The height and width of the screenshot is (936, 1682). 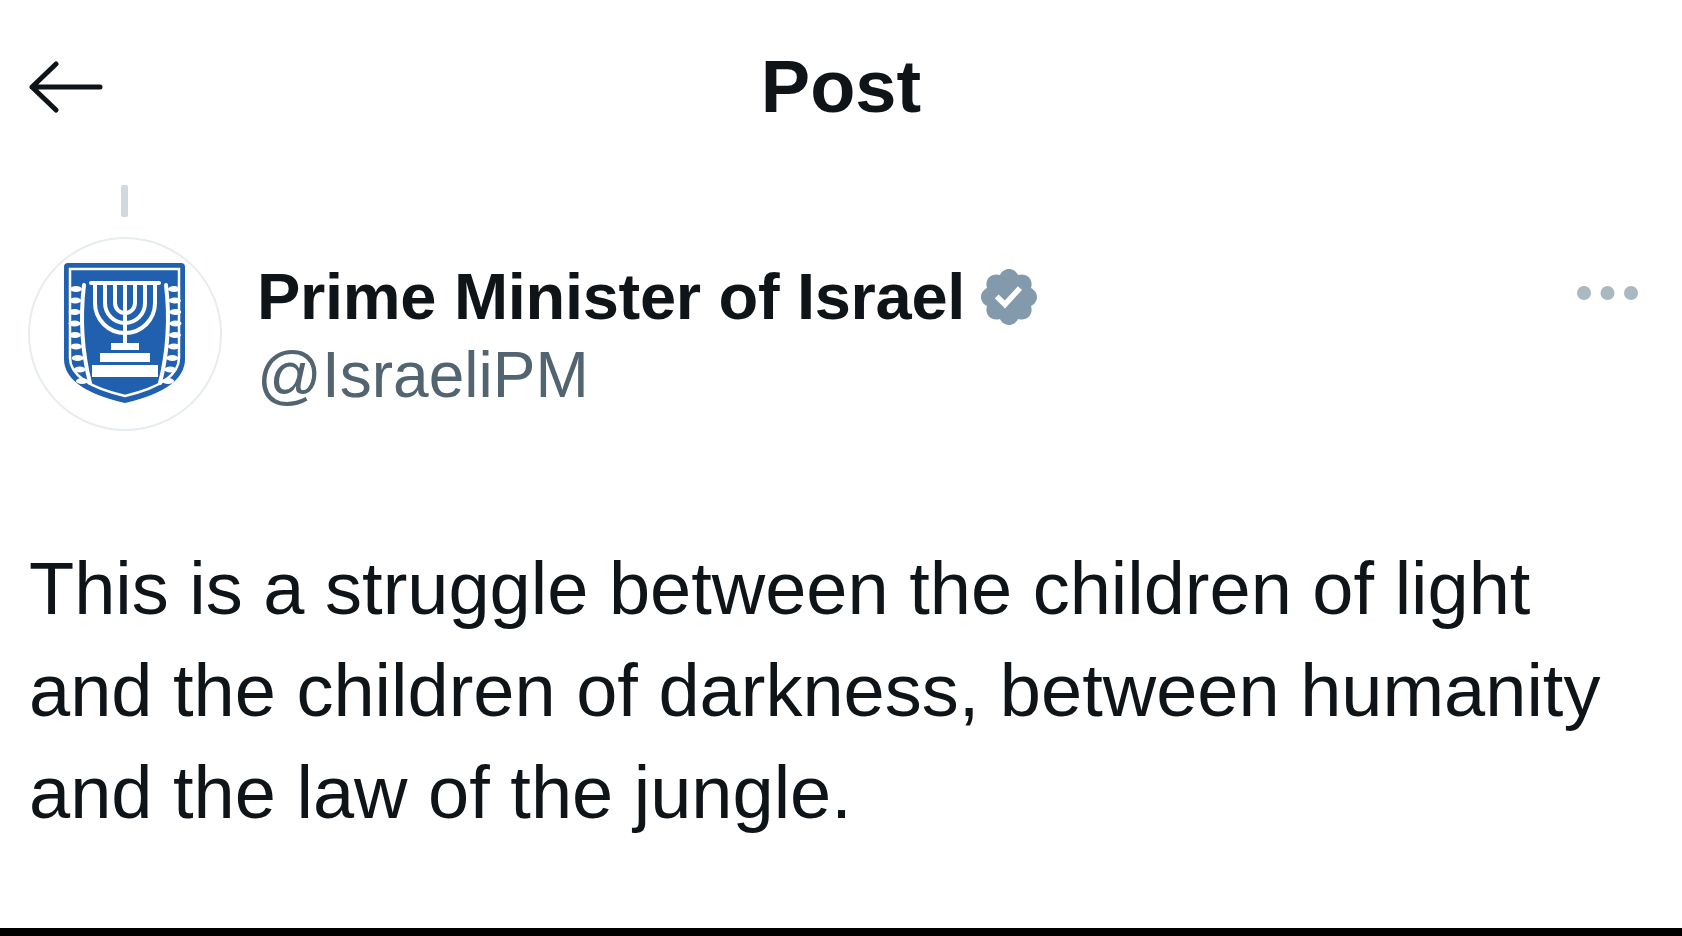 I want to click on back-arrow-icon, so click(x=65, y=87).